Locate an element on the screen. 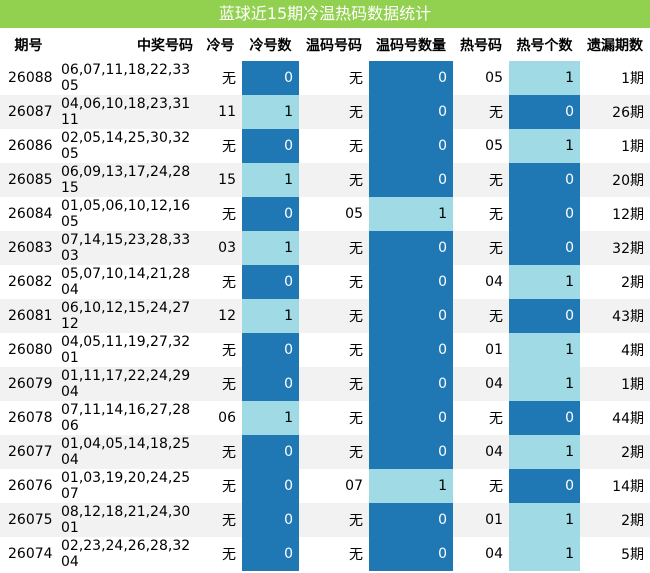 This screenshot has height=573, width=650. red-numbers: 01,11,17,22,24,29 is located at coordinates (126, 376).